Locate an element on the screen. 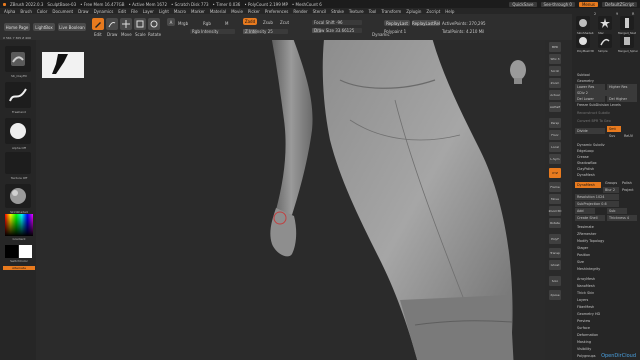 The image size is (640, 360). tessimate-section: Tessimate is located at coordinates (606, 227).